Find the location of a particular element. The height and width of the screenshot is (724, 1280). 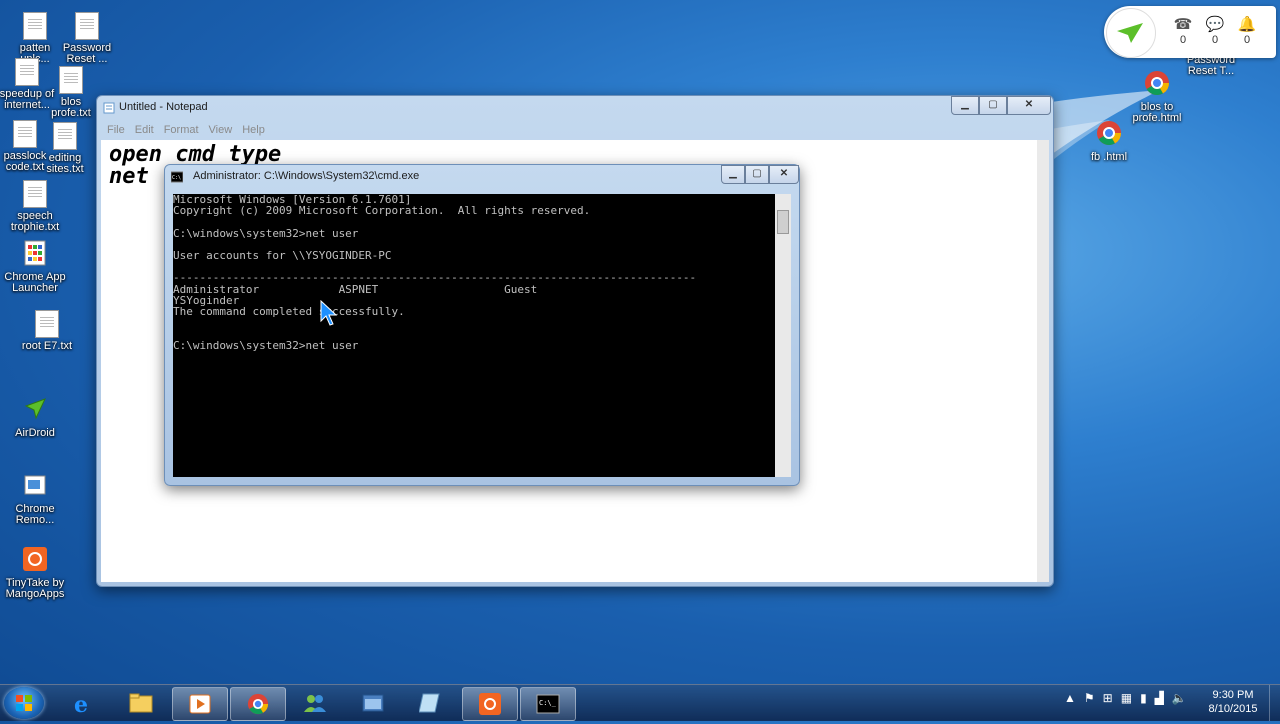

windows-logo-icon is located at coordinates (24, 703).